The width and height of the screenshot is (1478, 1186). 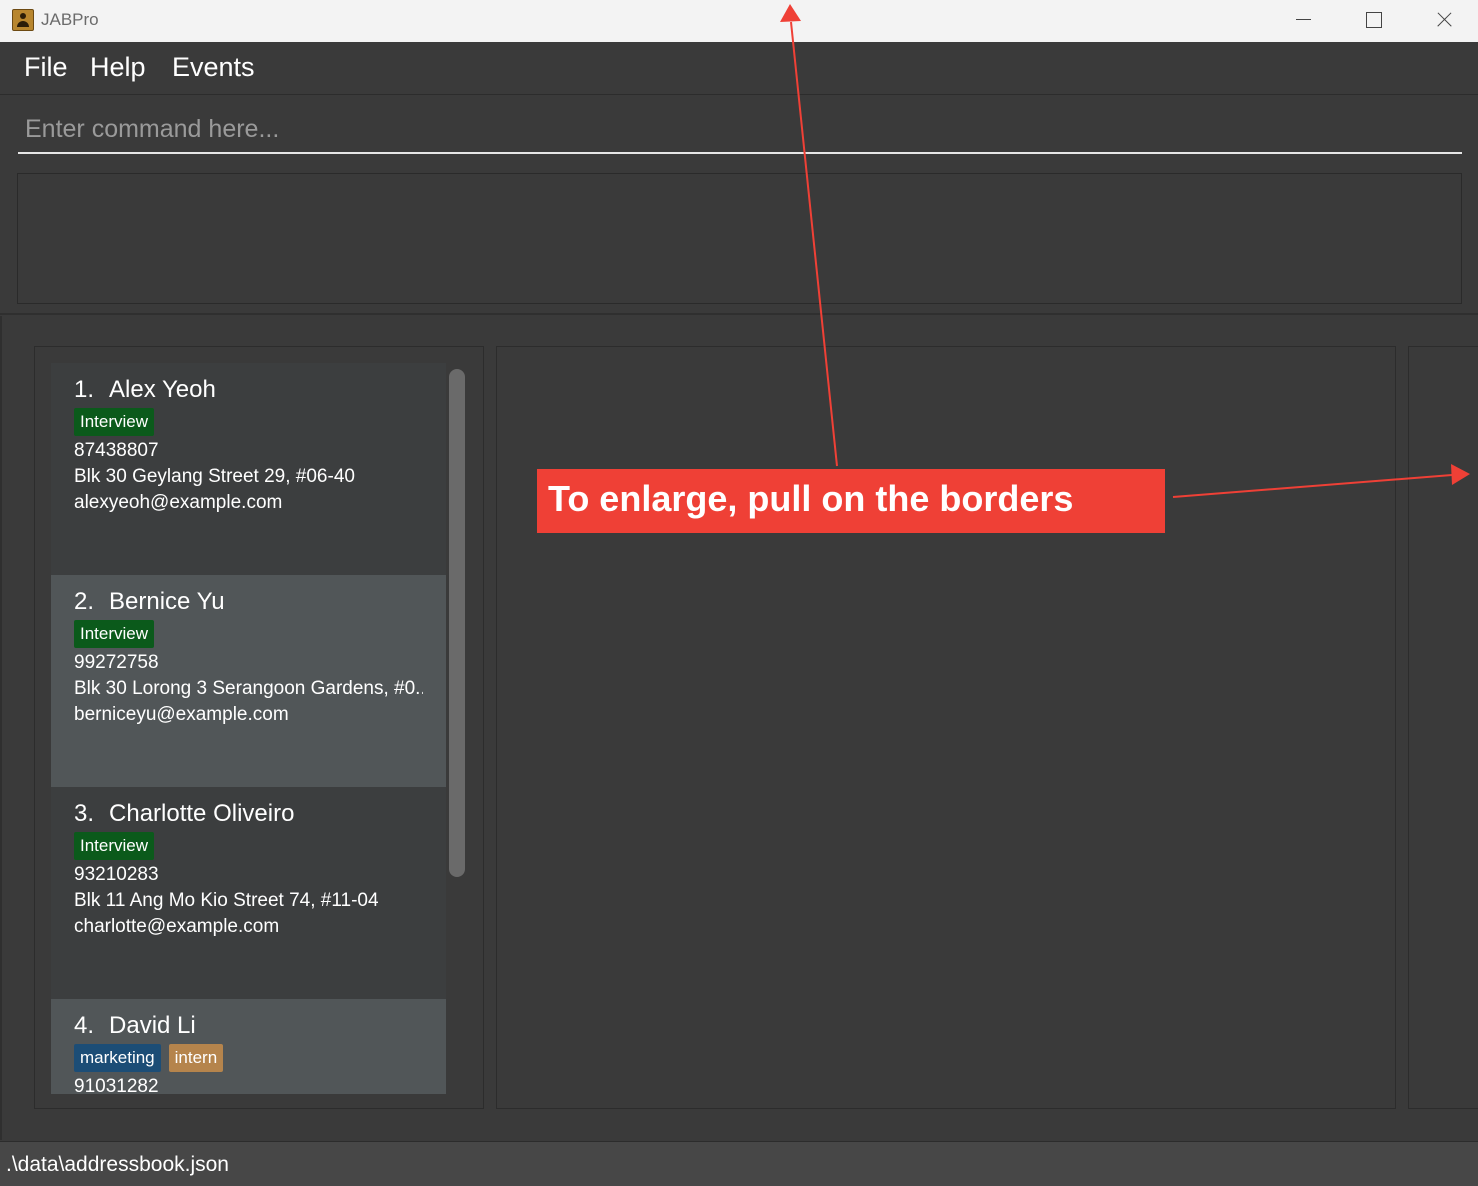 What do you see at coordinates (248, 1059) in the screenshot?
I see `tag-list: marketing intern` at bounding box center [248, 1059].